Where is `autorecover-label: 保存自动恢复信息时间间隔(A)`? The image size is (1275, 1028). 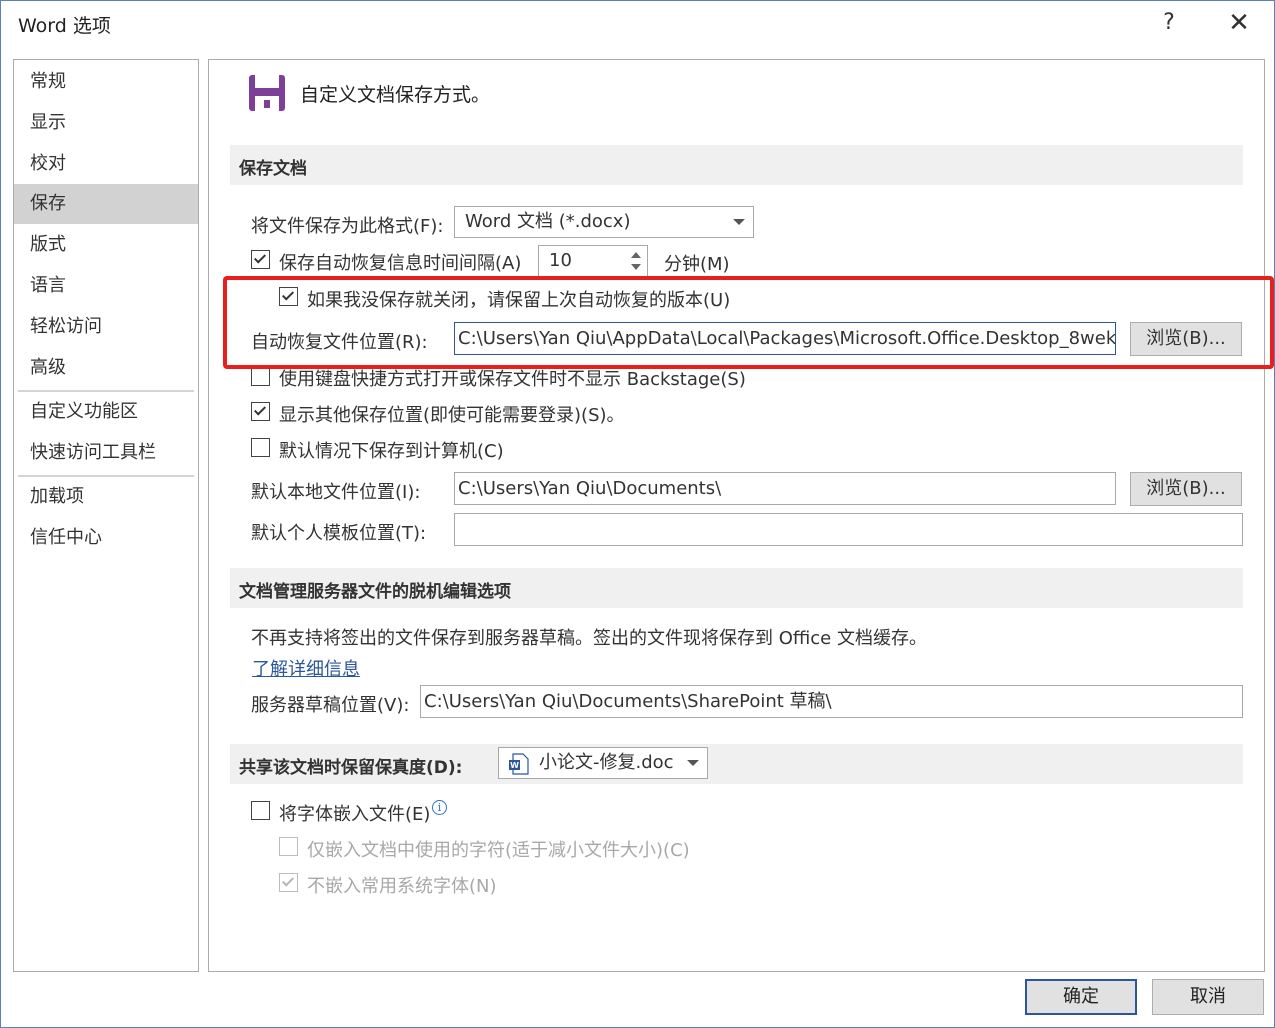 autorecover-label: 保存自动恢复信息时间间隔(A) is located at coordinates (400, 263).